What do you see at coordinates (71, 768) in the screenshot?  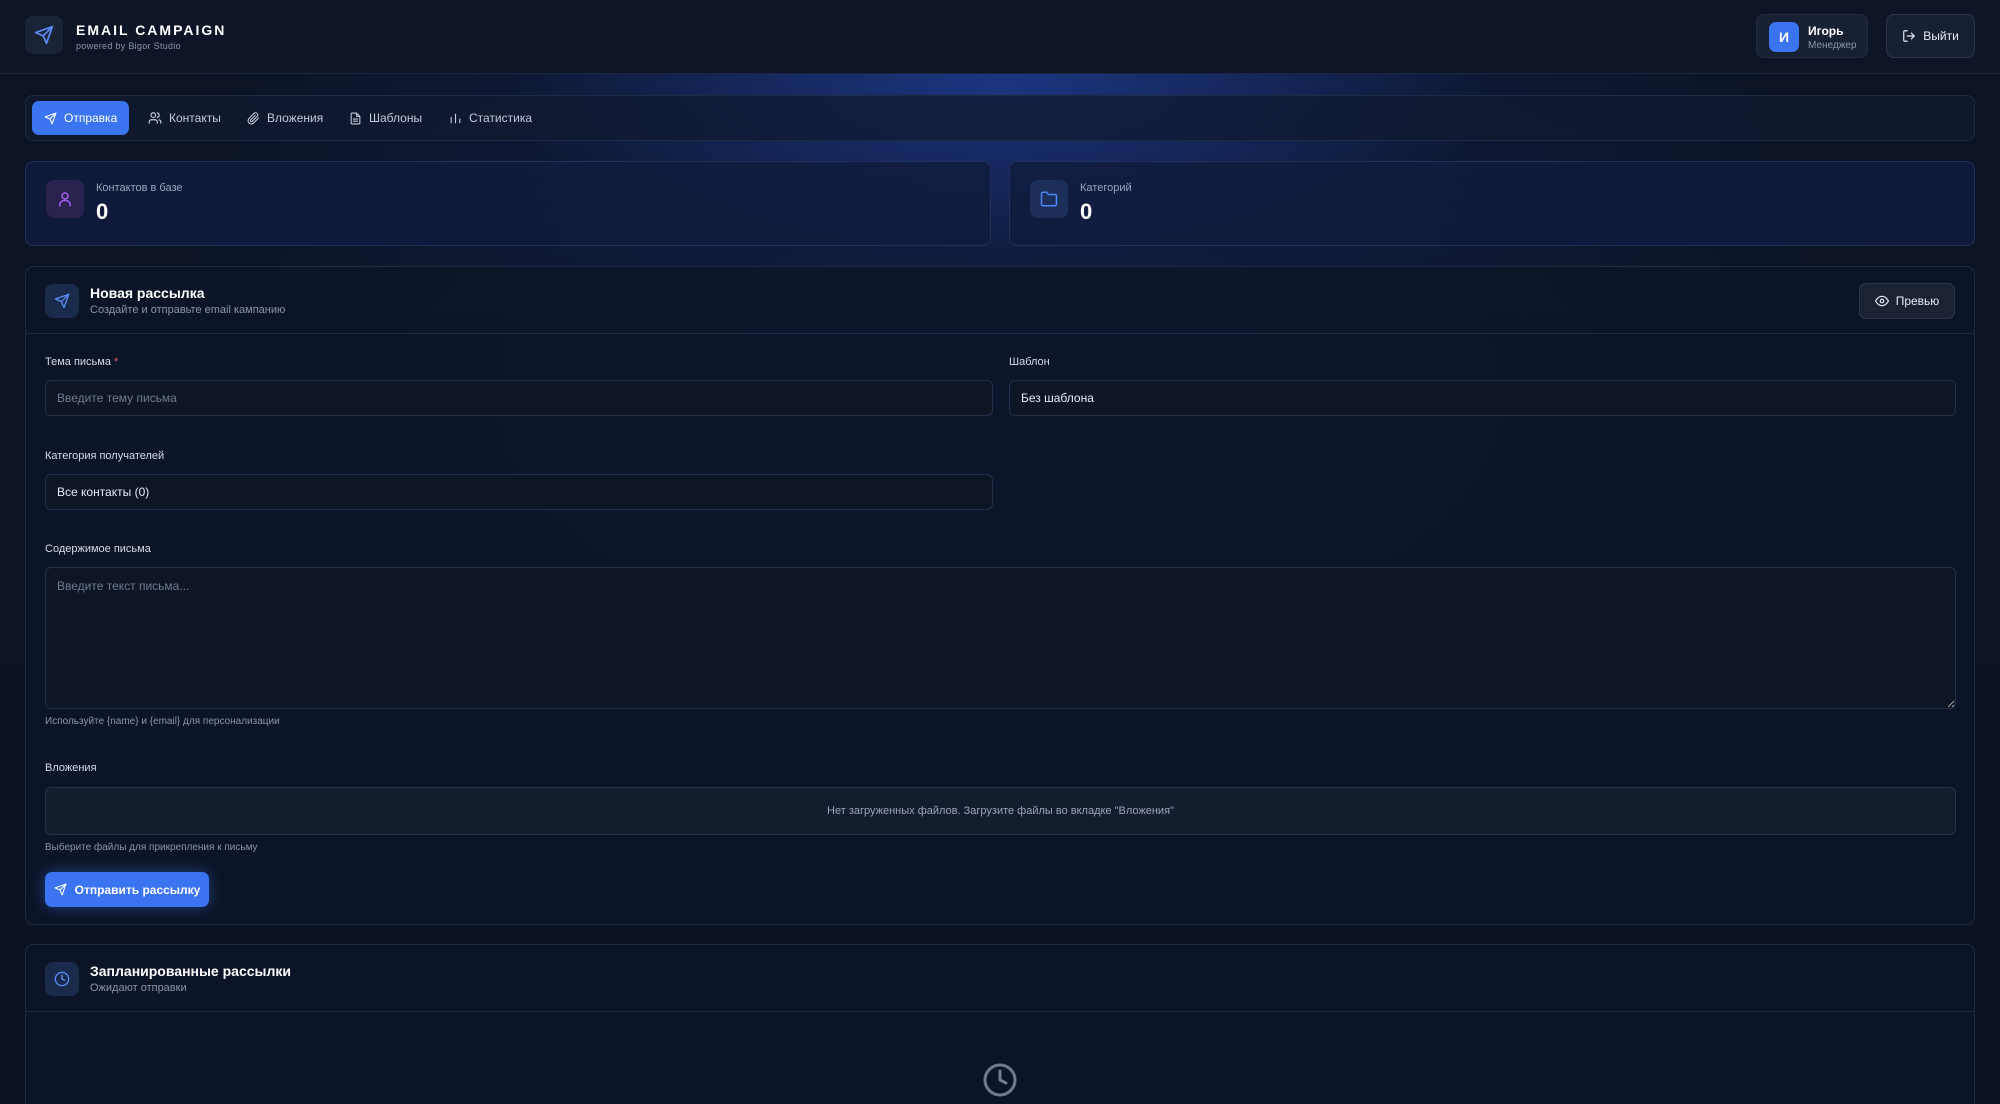 I see `attachments-label: Вложения` at bounding box center [71, 768].